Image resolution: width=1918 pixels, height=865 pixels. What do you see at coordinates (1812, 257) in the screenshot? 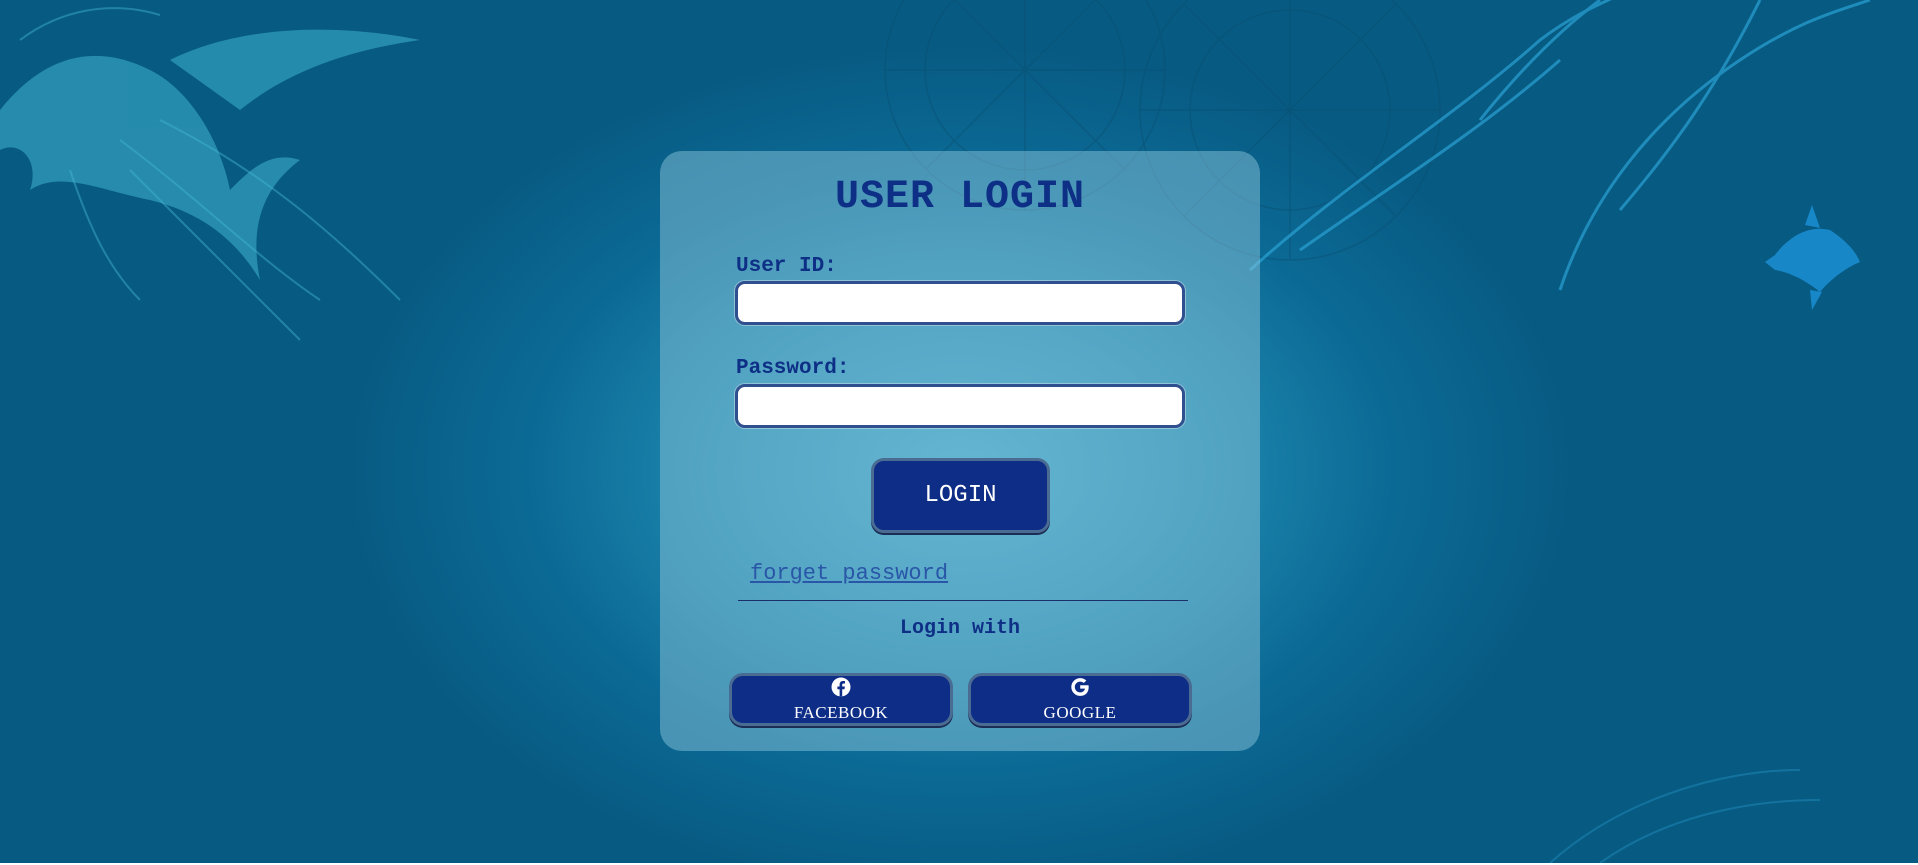
I see `fish-decoration` at bounding box center [1812, 257].